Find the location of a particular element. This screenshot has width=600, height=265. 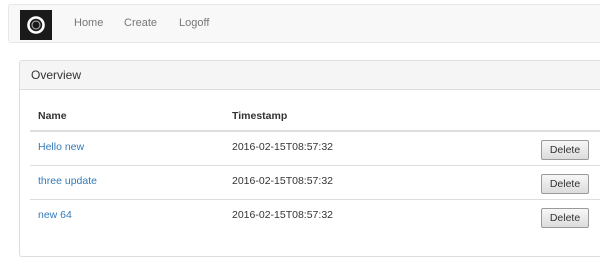

nav-link-create: Create is located at coordinates (140, 23).